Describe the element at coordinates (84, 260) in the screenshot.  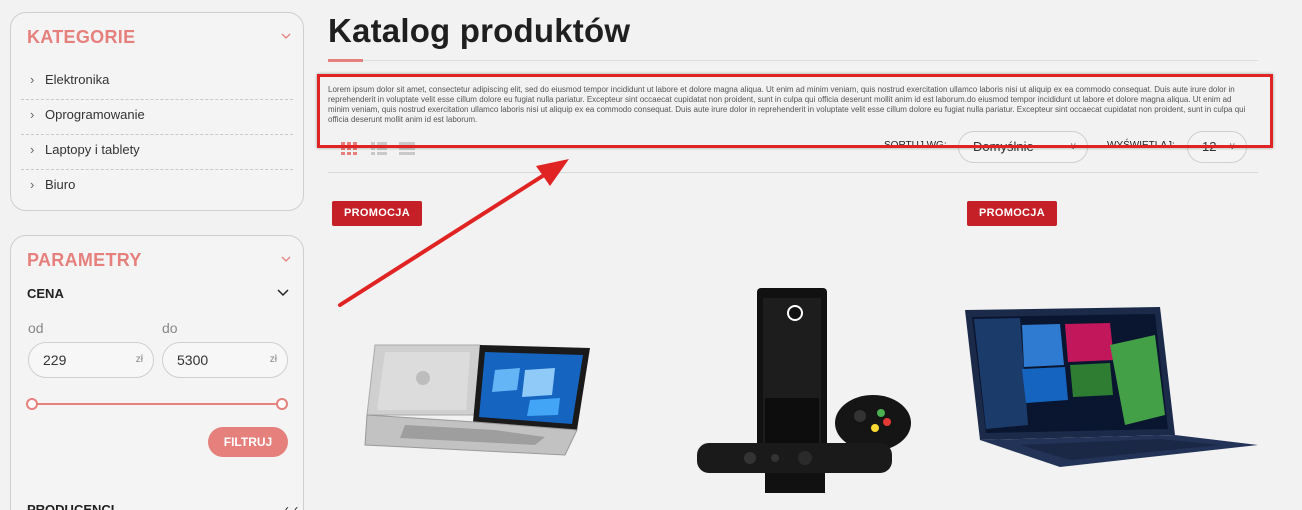
I see `parameters-title: PARAMETRY` at that location.